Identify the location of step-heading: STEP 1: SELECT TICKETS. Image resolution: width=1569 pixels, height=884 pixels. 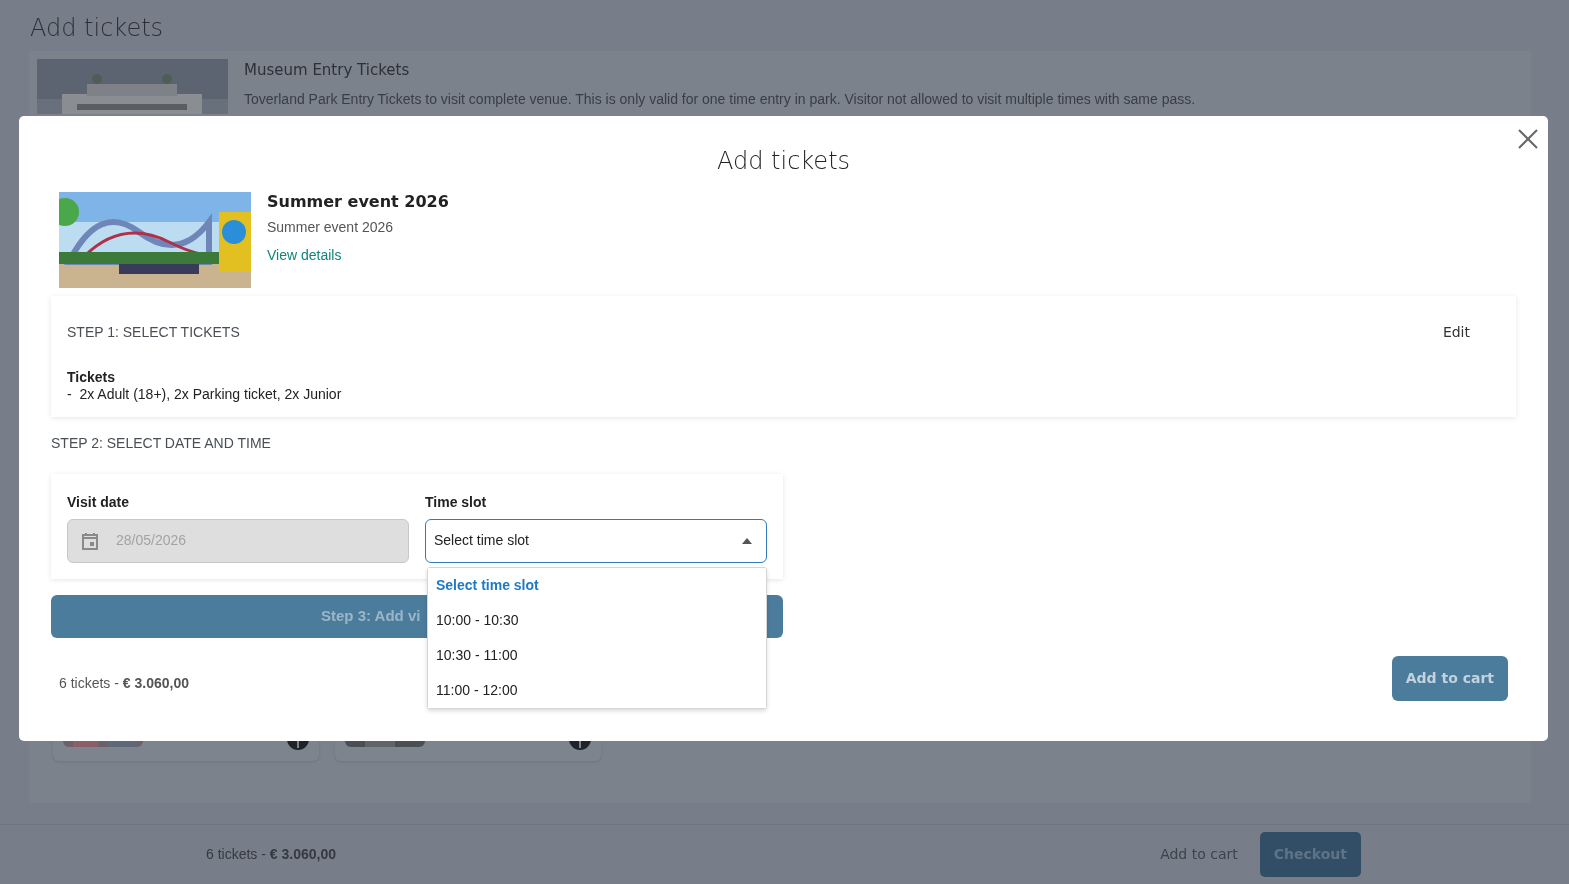
(153, 332).